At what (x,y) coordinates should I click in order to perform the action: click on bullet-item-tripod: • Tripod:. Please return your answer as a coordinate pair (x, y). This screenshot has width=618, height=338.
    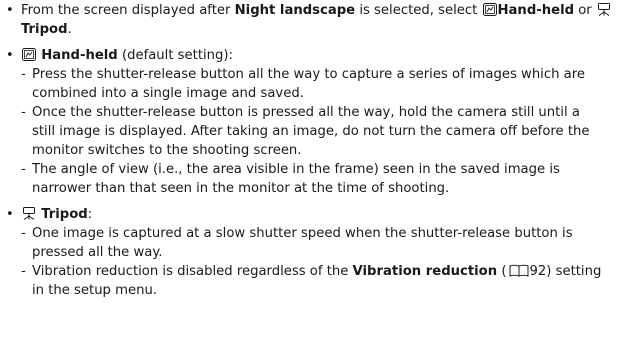
    Looking at the image, I should click on (309, 214).